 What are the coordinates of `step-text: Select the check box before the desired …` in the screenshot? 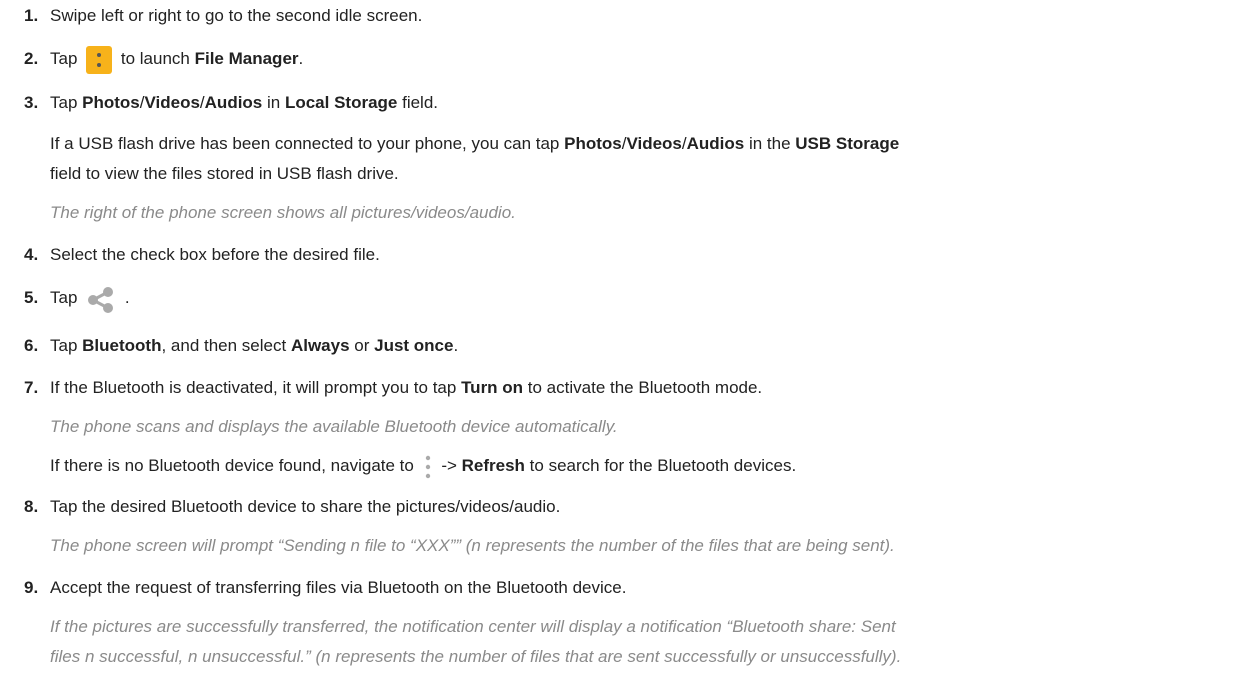 It's located at (215, 255).